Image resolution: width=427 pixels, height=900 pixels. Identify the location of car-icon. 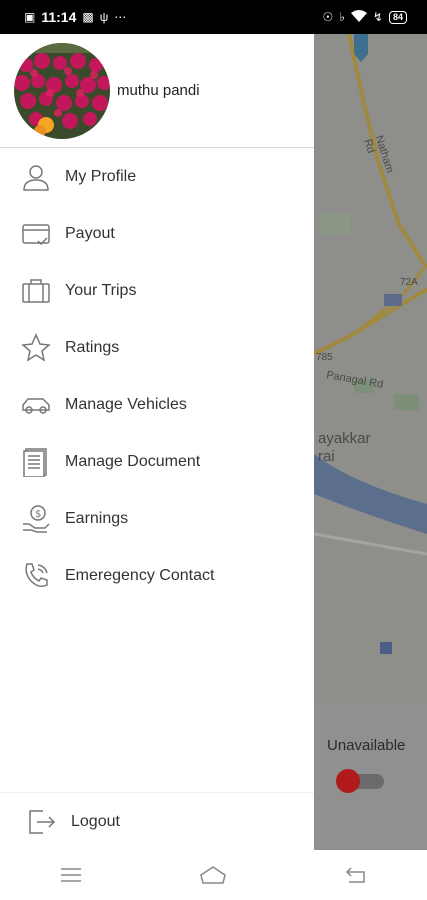
(36, 405).